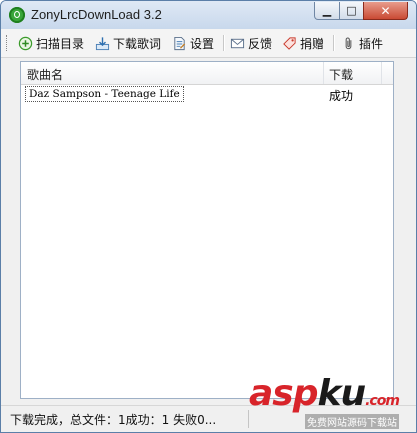 Image resolution: width=417 pixels, height=433 pixels. I want to click on minimize-button: ▁, so click(327, 11).